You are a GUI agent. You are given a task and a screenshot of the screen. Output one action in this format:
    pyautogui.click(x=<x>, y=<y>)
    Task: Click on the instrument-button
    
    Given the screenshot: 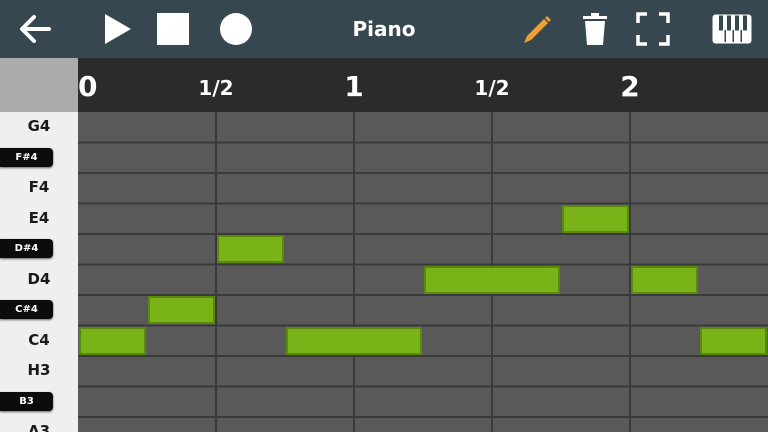 What is the action you would take?
    pyautogui.click(x=732, y=29)
    